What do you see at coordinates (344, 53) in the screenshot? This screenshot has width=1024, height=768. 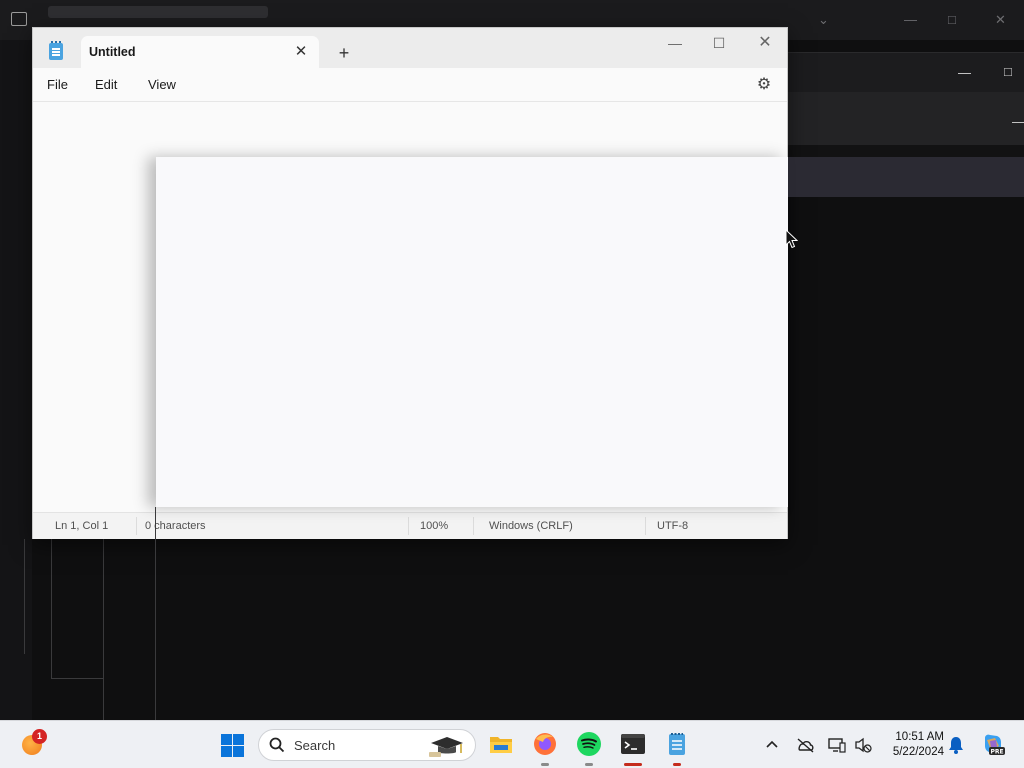 I see `new-tab-button: +` at bounding box center [344, 53].